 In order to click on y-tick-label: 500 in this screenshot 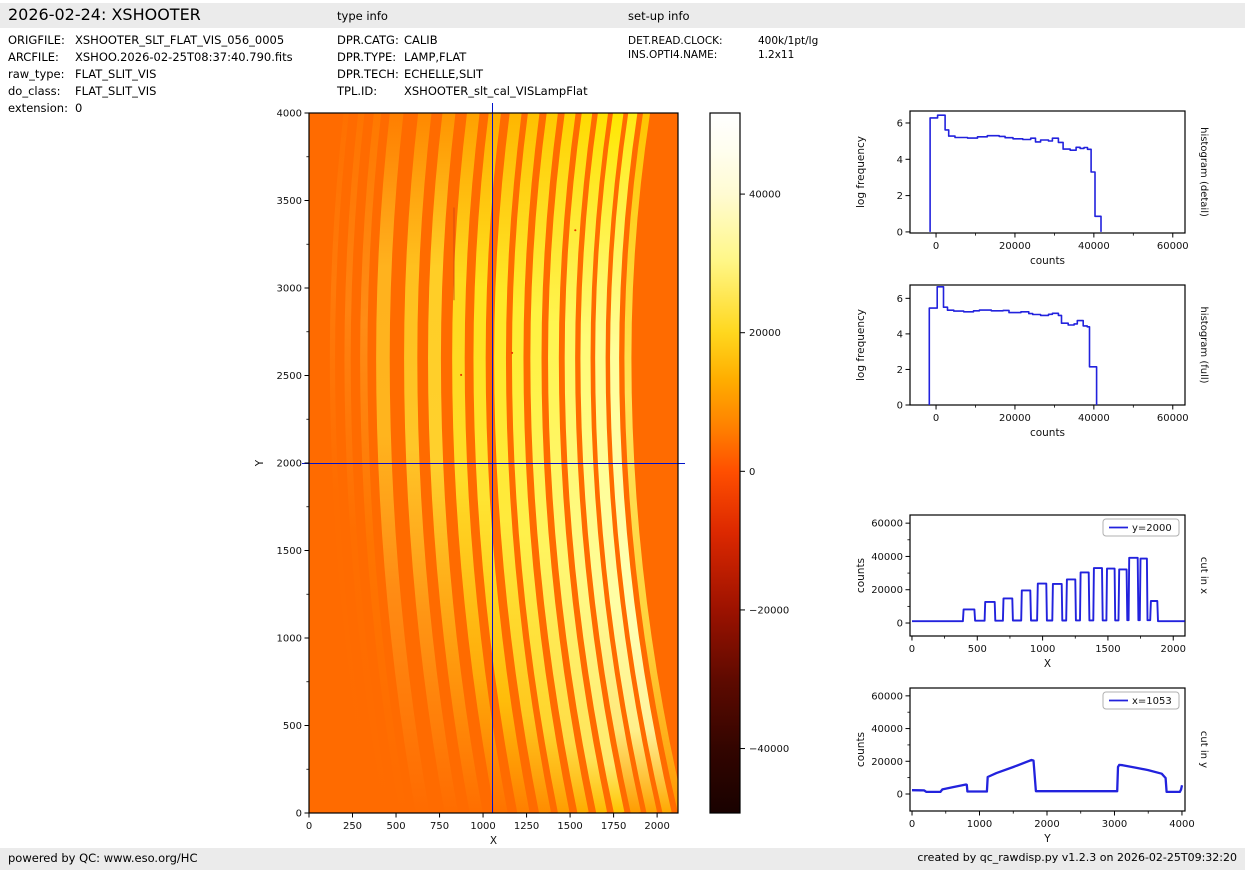, I will do `click(292, 726)`.